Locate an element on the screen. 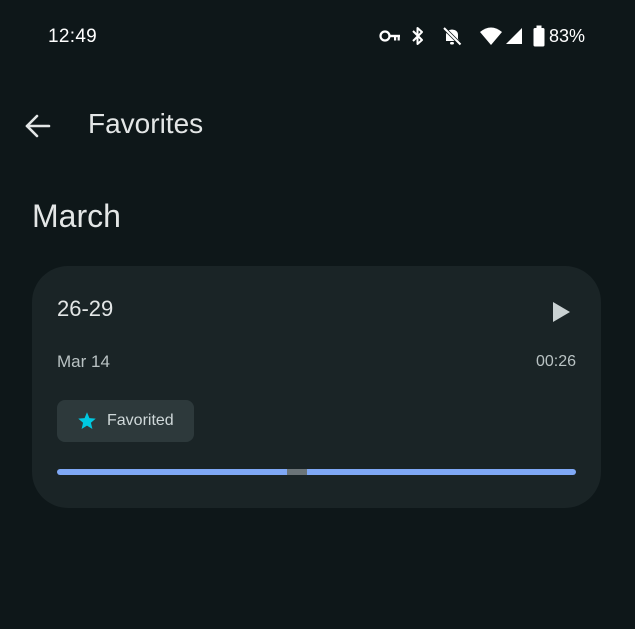 The width and height of the screenshot is (635, 629). section-header: March is located at coordinates (76, 216).